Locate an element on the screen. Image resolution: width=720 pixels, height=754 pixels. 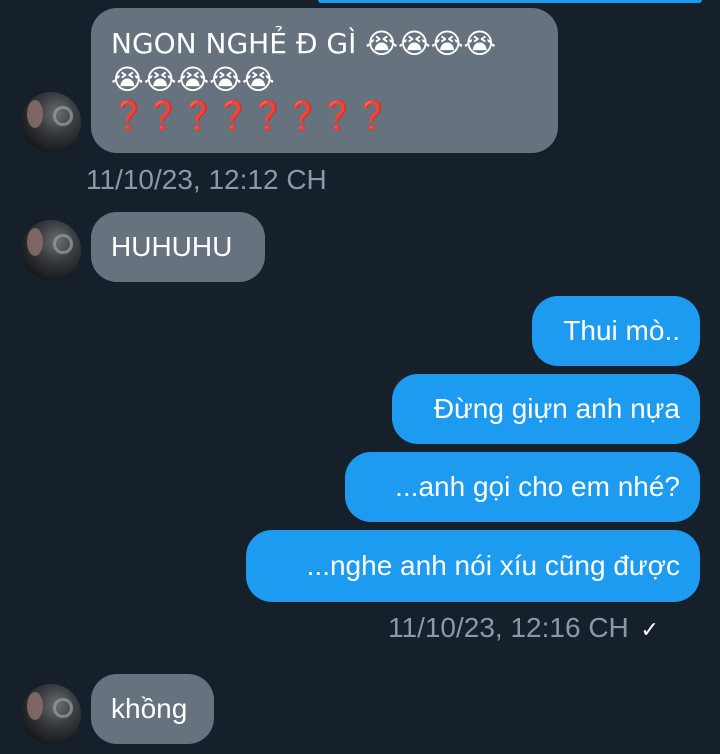
crying-emoji: 😭😭😭😭 is located at coordinates (431, 43).